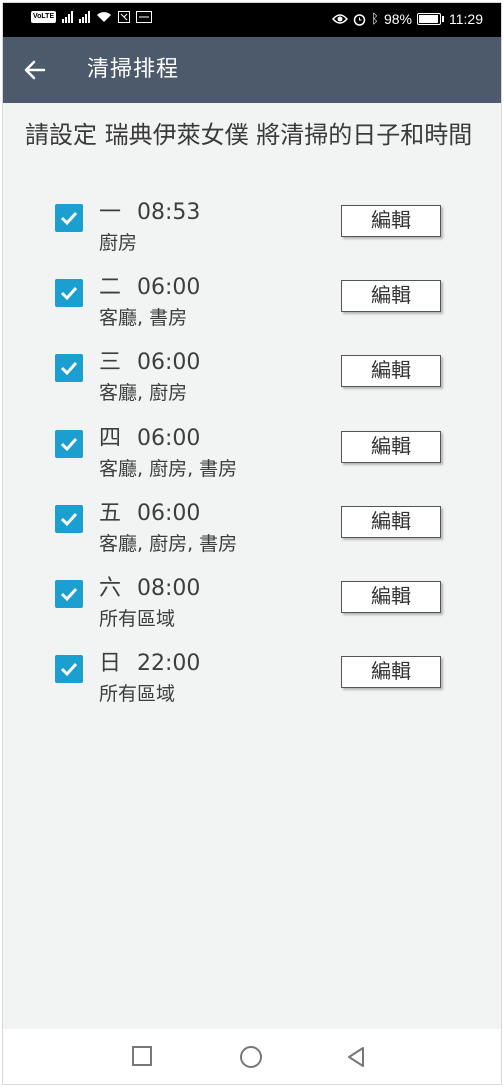  Describe the element at coordinates (252, 70) in the screenshot. I see `app-bar: 清掃排程` at that location.